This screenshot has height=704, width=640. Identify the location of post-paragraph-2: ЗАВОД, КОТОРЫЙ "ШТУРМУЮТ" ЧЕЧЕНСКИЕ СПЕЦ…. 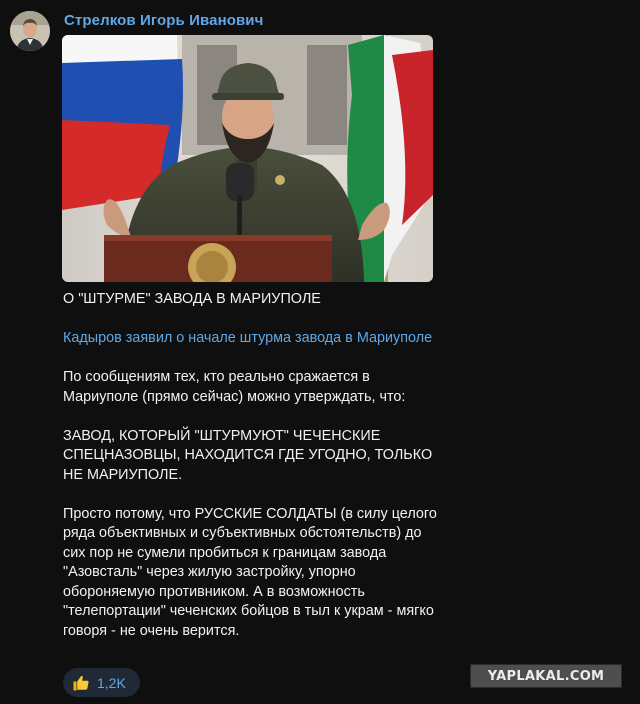
(248, 455).